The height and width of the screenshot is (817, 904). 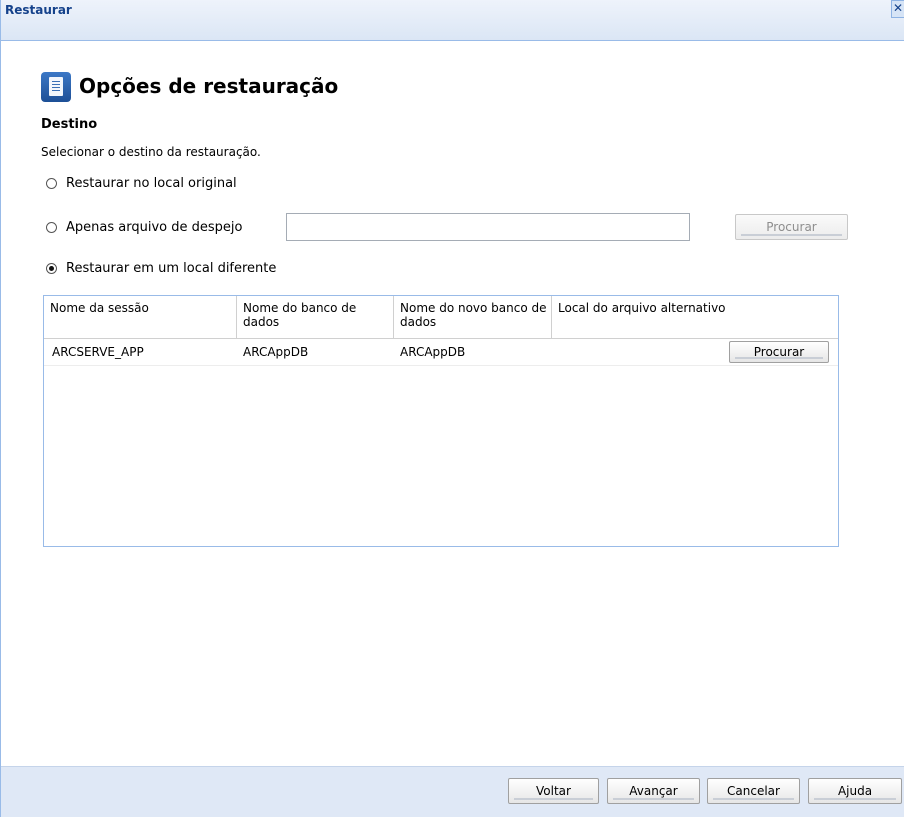 I want to click on radio-different-location: Restaurar em um local diferente, so click(x=161, y=268).